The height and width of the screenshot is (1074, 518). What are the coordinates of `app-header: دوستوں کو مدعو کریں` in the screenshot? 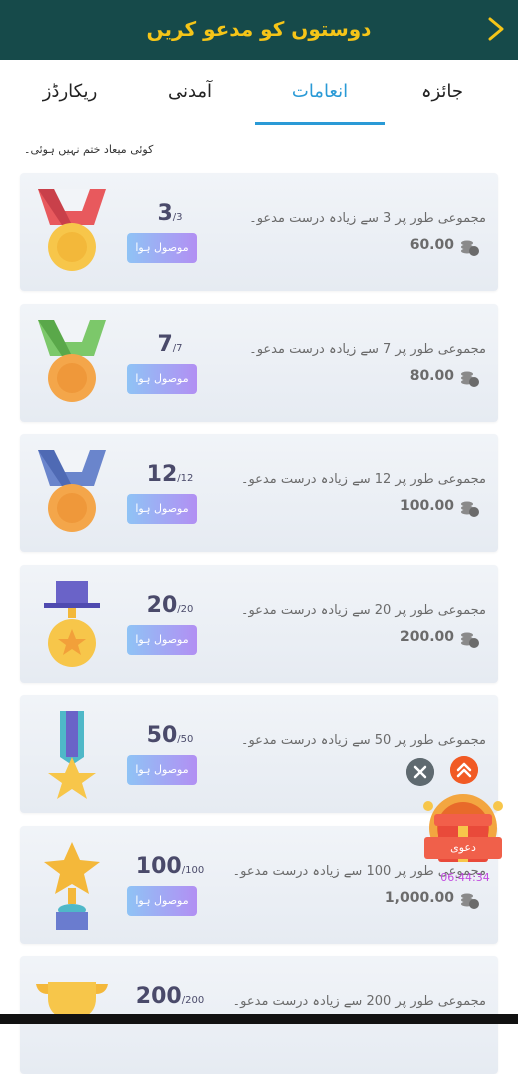 It's located at (259, 30).